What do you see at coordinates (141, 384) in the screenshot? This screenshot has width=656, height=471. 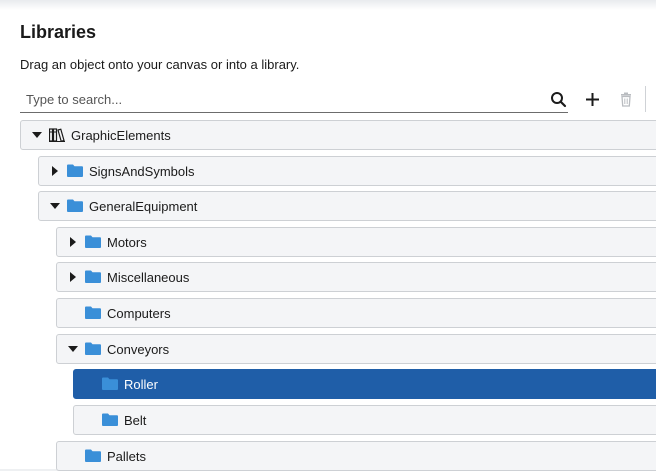 I see `tree-item-label: Roller` at bounding box center [141, 384].